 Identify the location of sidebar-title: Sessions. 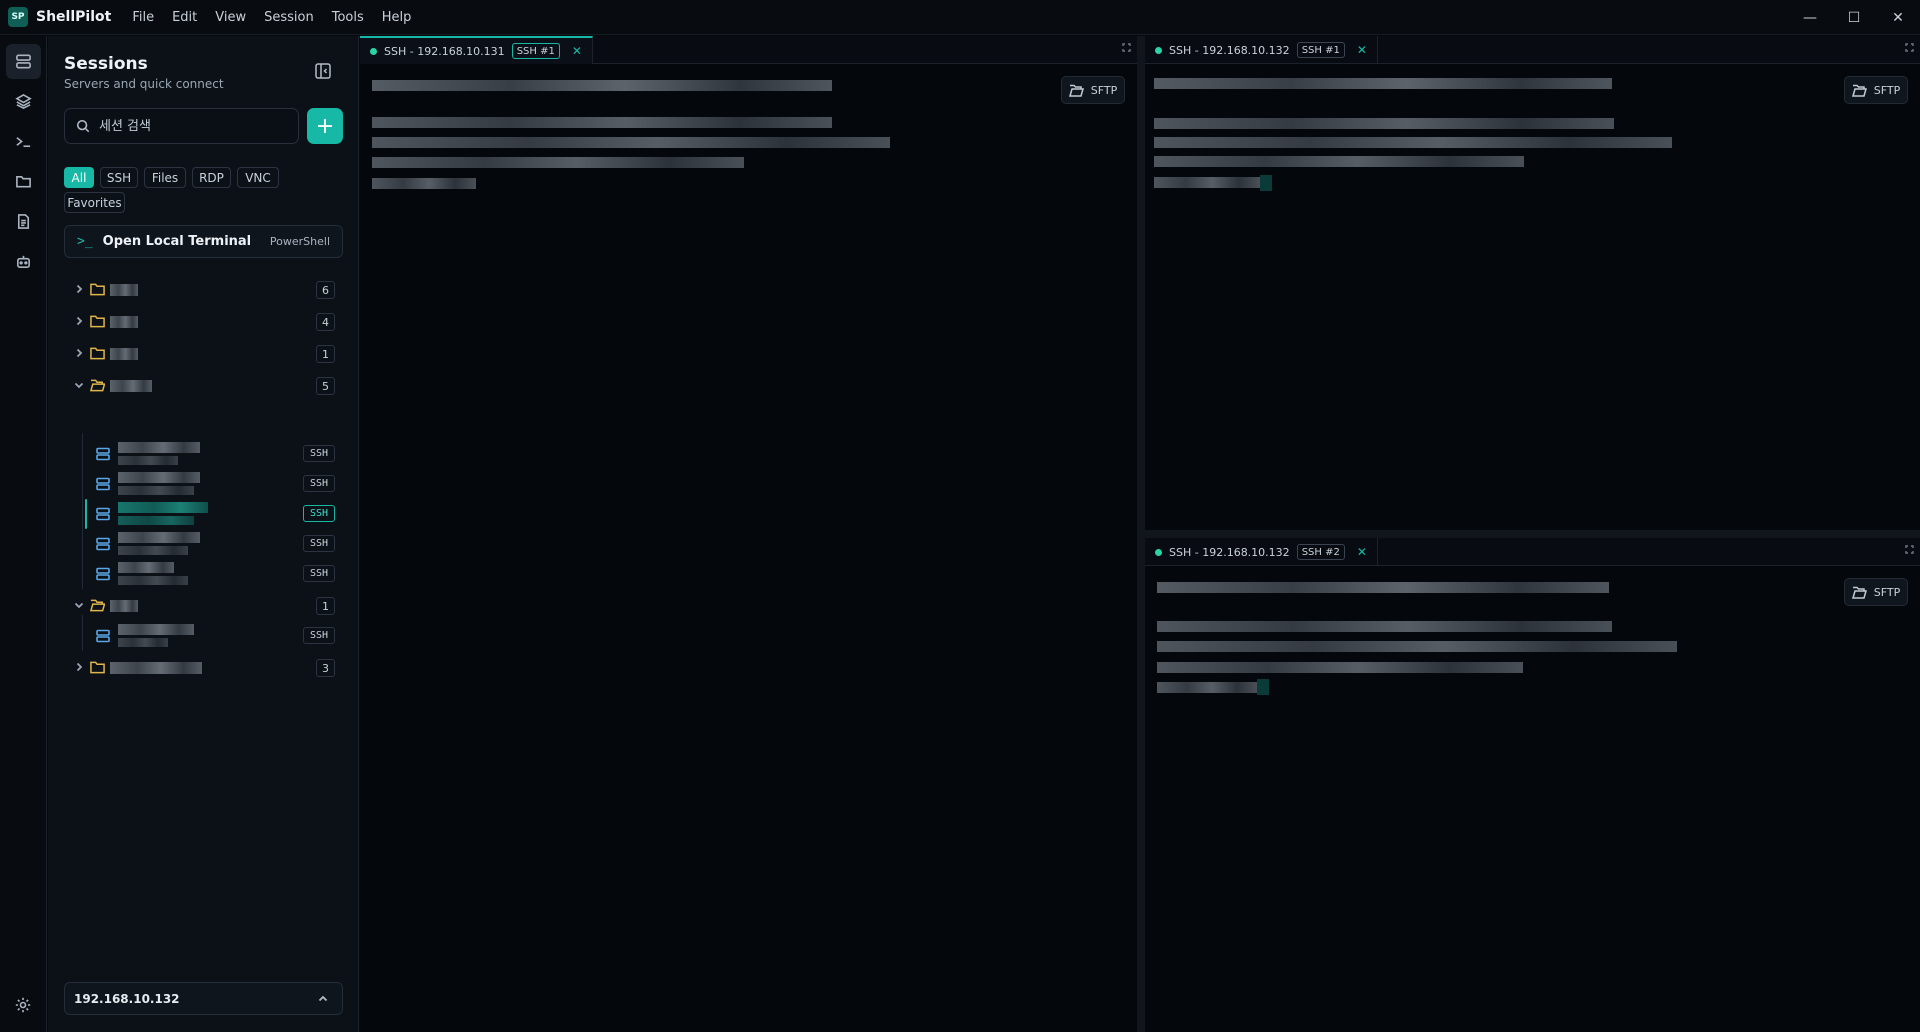
(106, 64).